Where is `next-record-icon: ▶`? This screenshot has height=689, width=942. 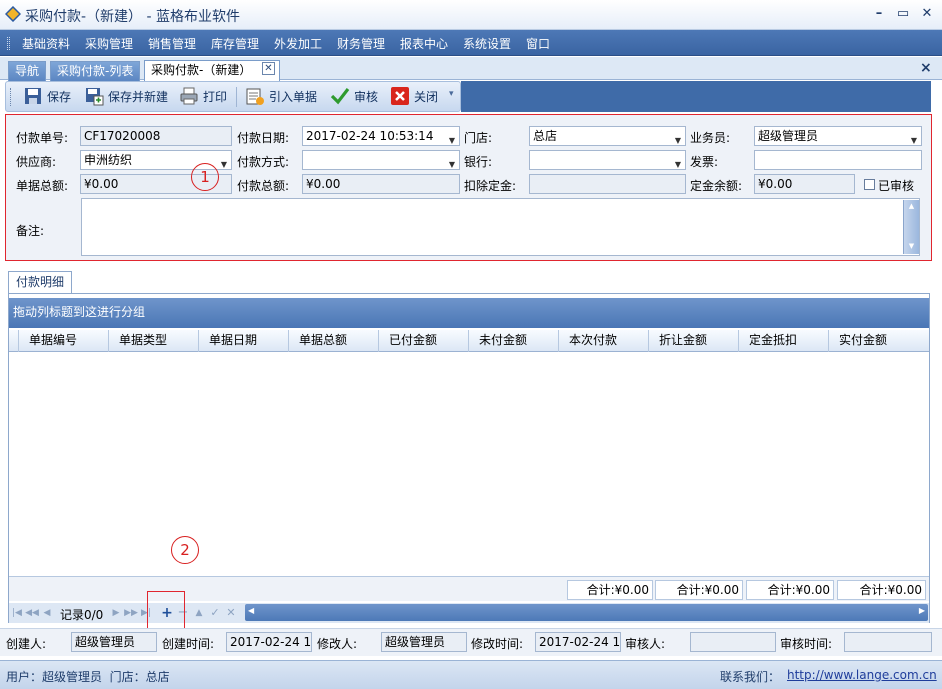 next-record-icon: ▶ is located at coordinates (116, 613).